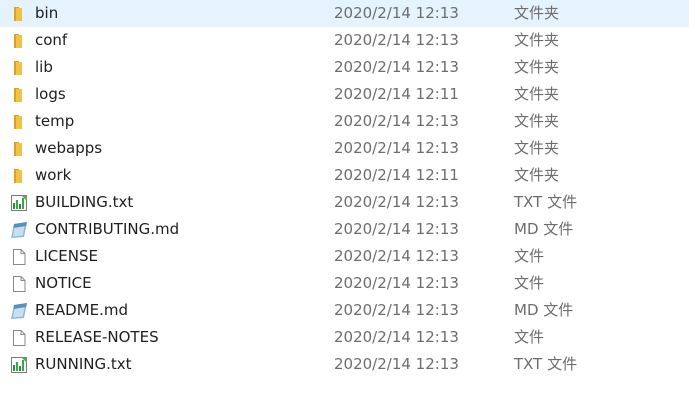  I want to click on file-name: work, so click(53, 175).